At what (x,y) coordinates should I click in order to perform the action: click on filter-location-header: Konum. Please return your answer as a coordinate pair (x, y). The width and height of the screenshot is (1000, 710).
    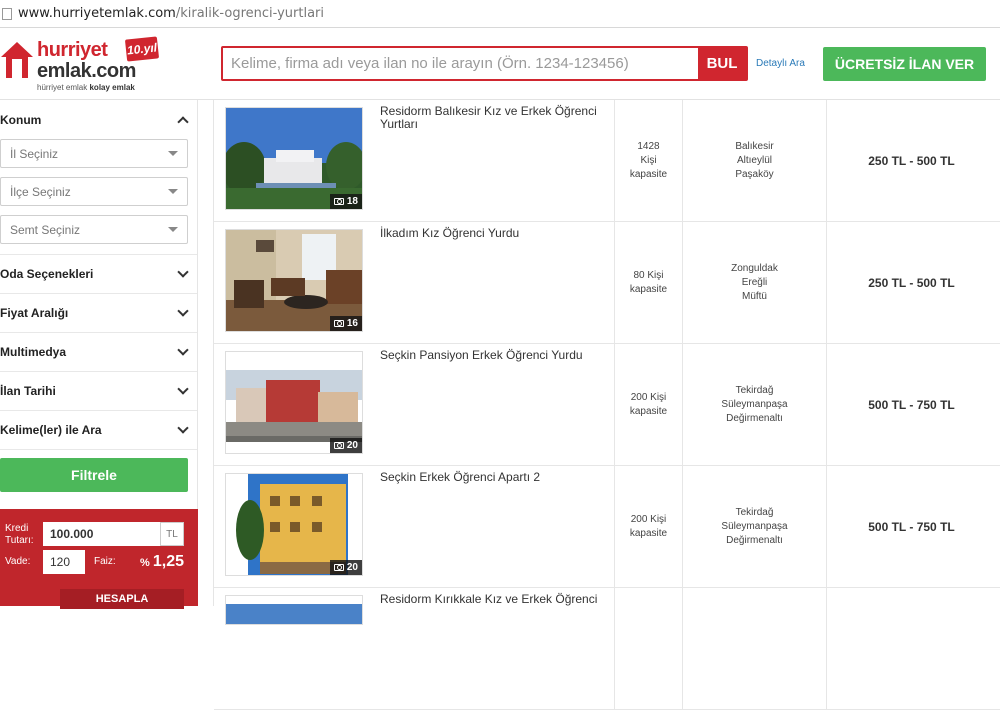
    Looking at the image, I should click on (98, 119).